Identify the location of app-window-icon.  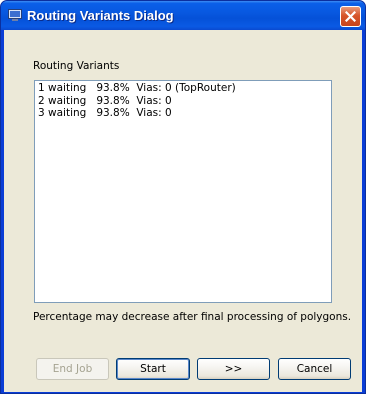
(15, 15).